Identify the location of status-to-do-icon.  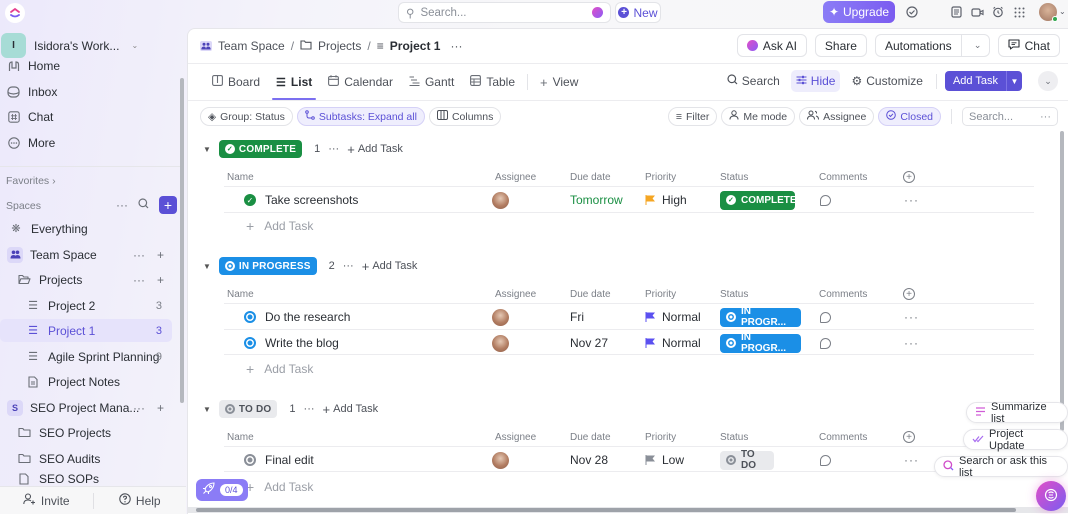
(250, 460).